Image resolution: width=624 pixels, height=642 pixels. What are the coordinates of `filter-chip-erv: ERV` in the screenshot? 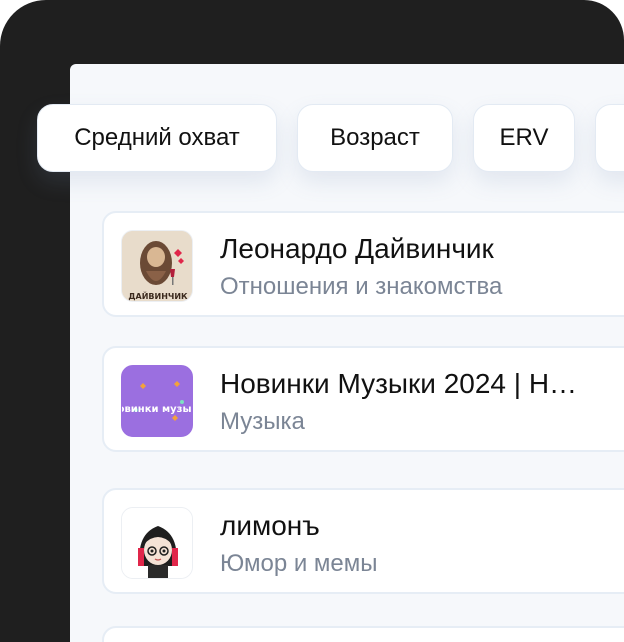 It's located at (524, 138).